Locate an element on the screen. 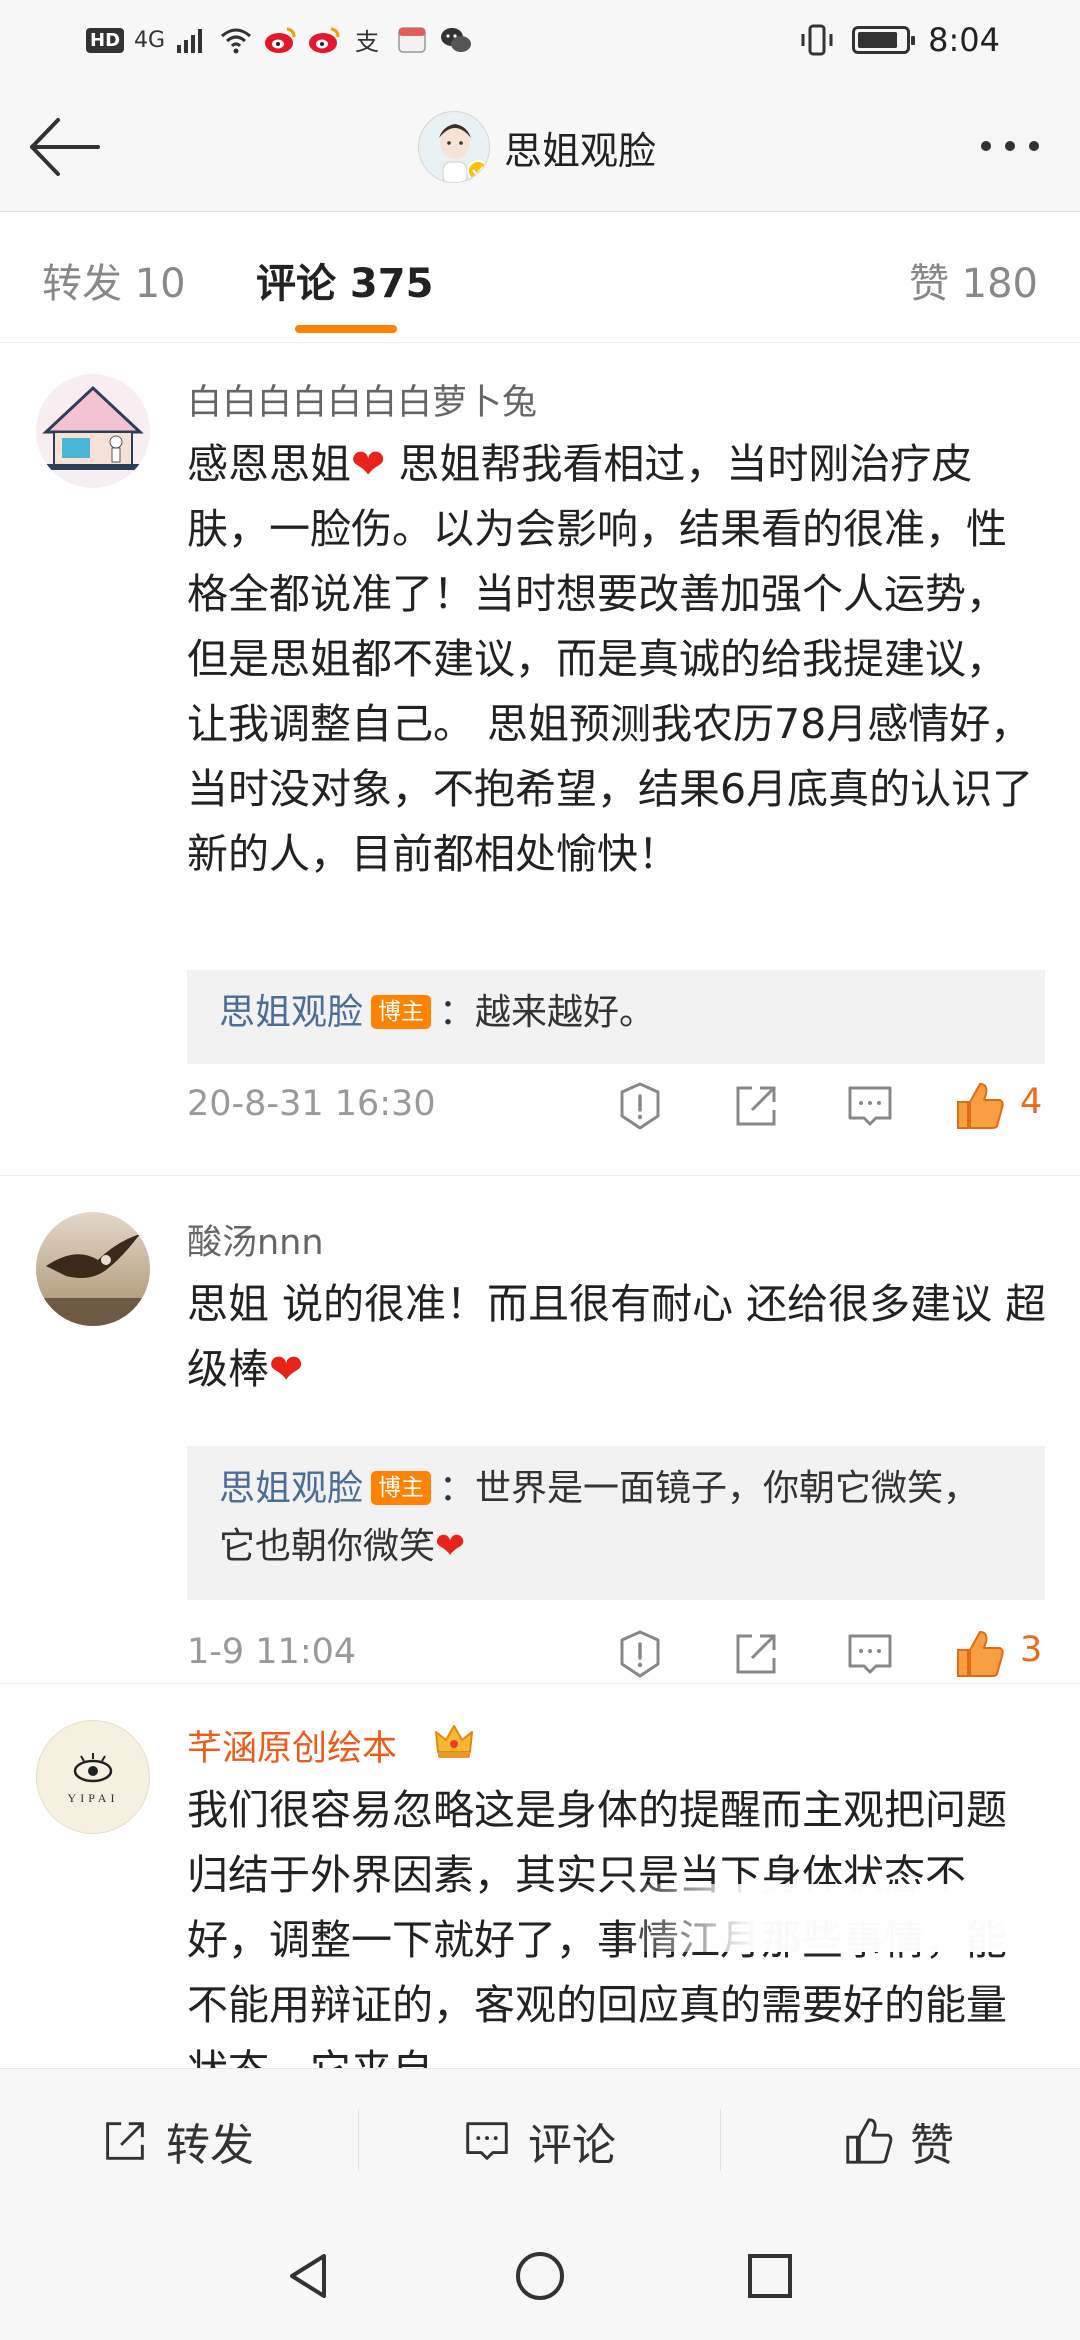 The image size is (1080, 2340). repost-button: 转发 is located at coordinates (176, 2142).